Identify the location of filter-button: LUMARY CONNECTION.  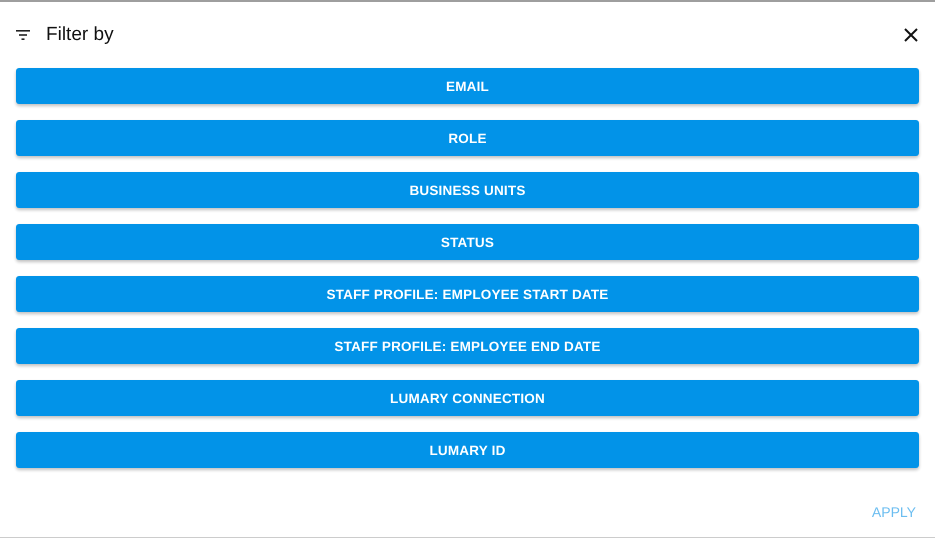
(467, 398).